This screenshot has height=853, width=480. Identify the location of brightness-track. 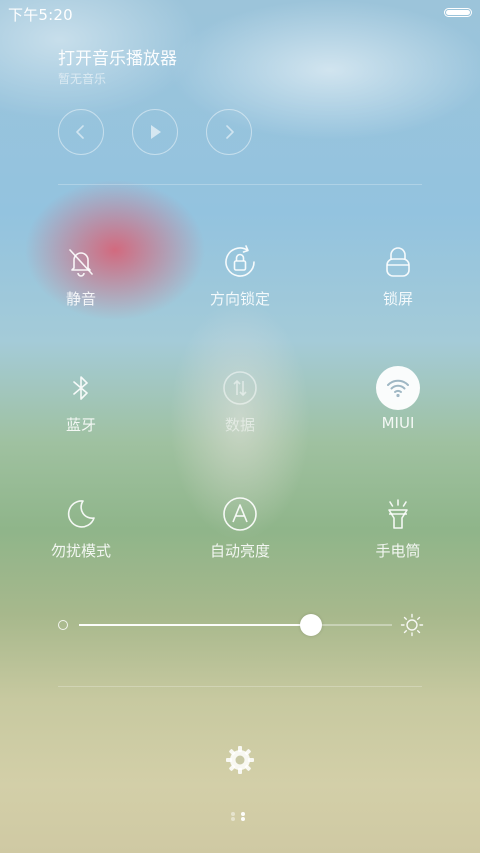
(235, 625).